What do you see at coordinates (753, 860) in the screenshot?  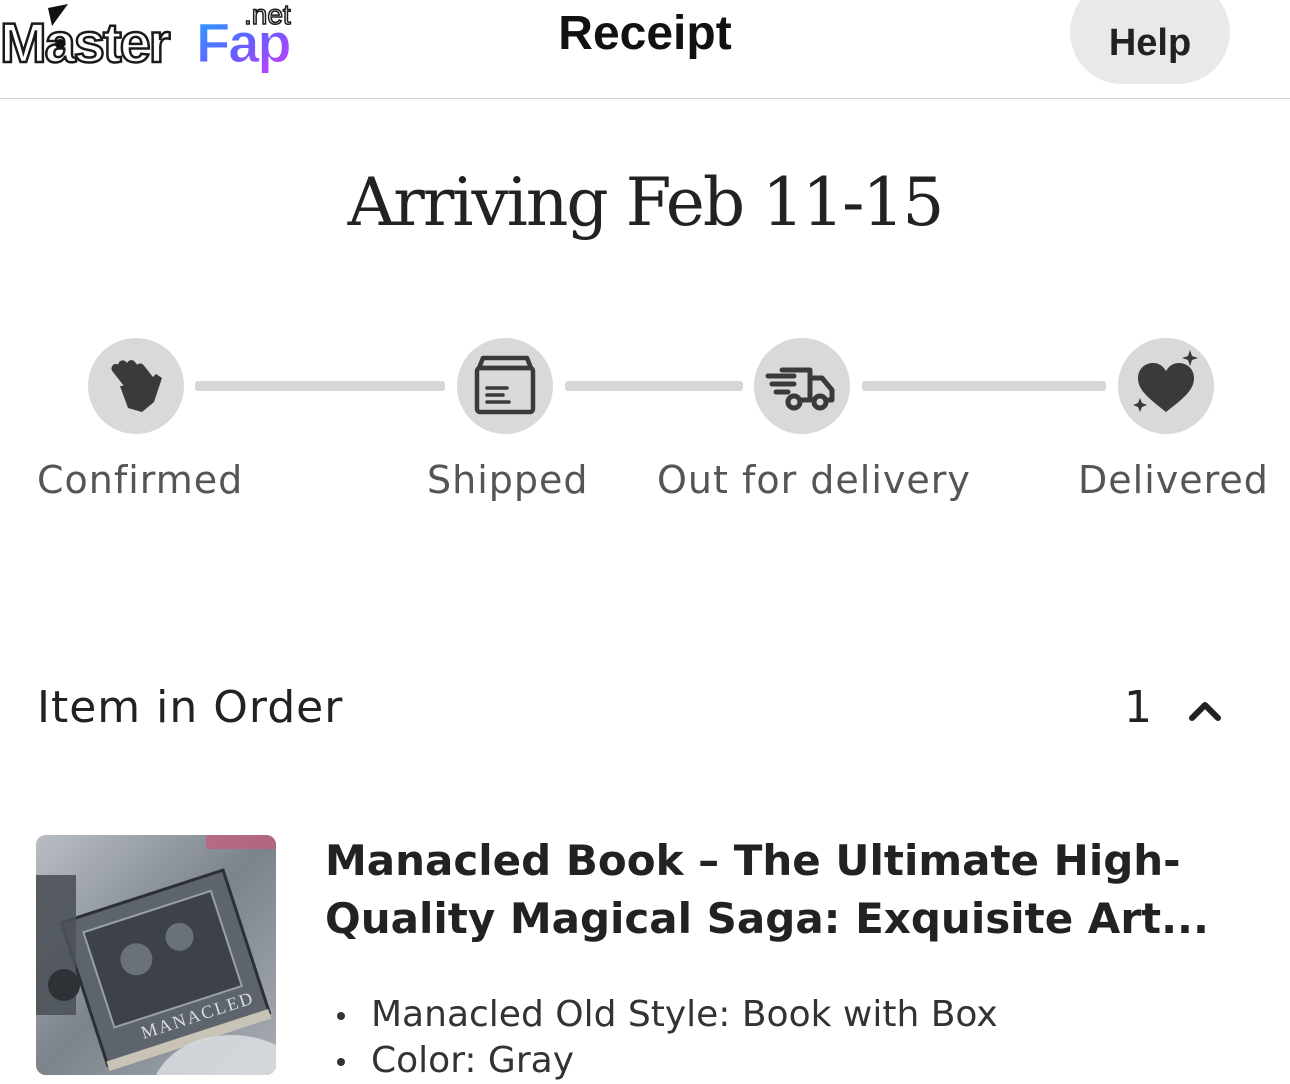 I see `product-title-line-1: Manacled Book – The Ultimate High-` at bounding box center [753, 860].